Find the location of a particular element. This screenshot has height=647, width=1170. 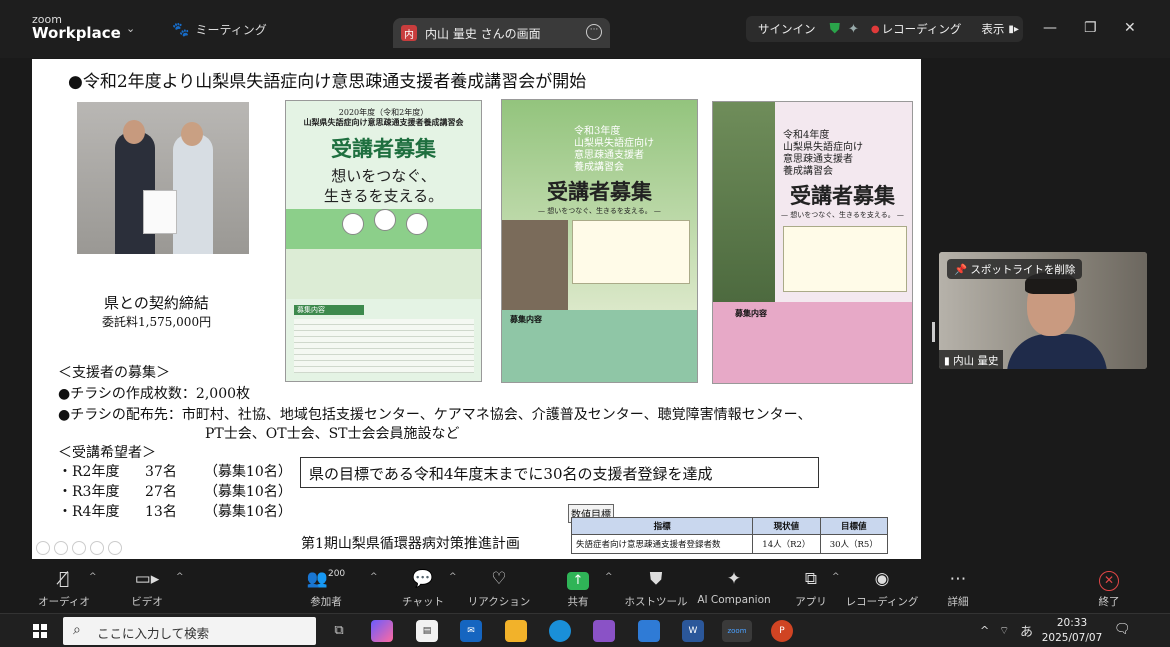

paw-icon: 🐾 is located at coordinates (181, 29).